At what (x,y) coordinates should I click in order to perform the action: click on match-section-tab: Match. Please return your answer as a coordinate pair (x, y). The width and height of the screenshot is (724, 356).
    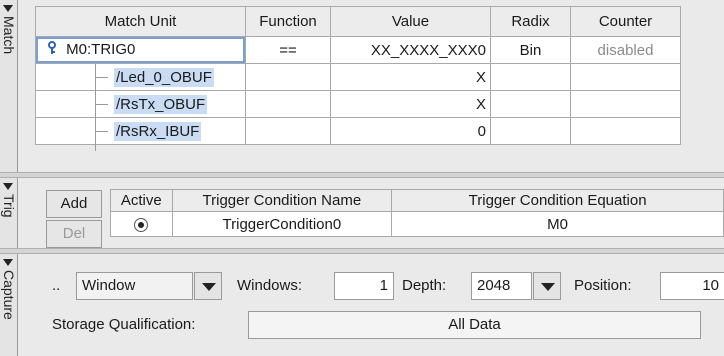
    Looking at the image, I should click on (9, 86).